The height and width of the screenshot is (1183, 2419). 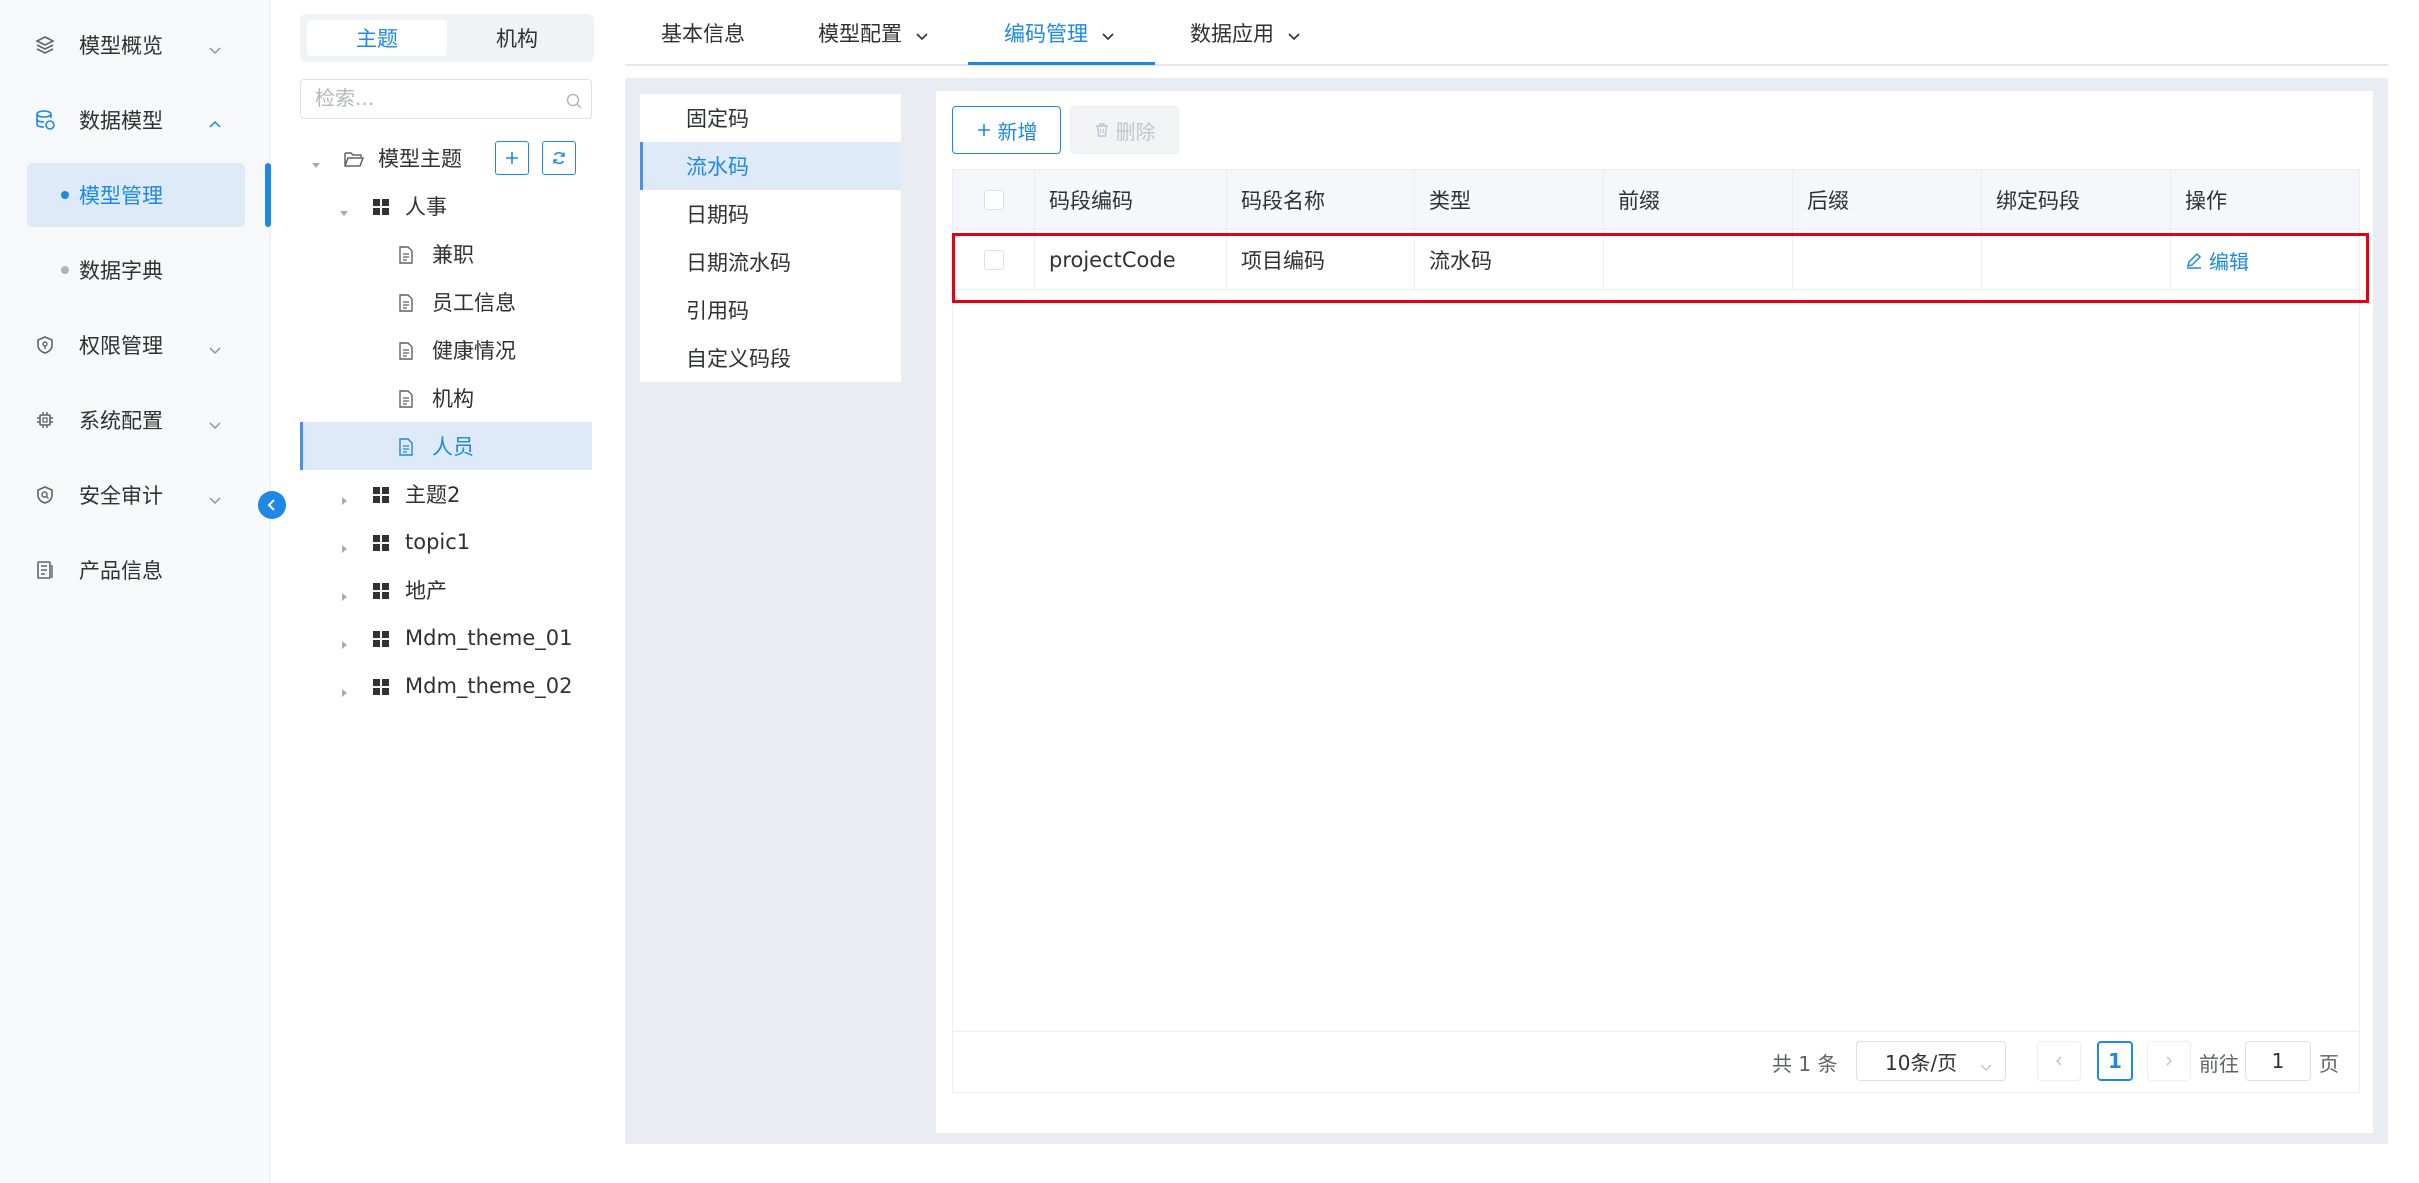 I want to click on tree-node-topic2: 主题2, so click(x=446, y=494).